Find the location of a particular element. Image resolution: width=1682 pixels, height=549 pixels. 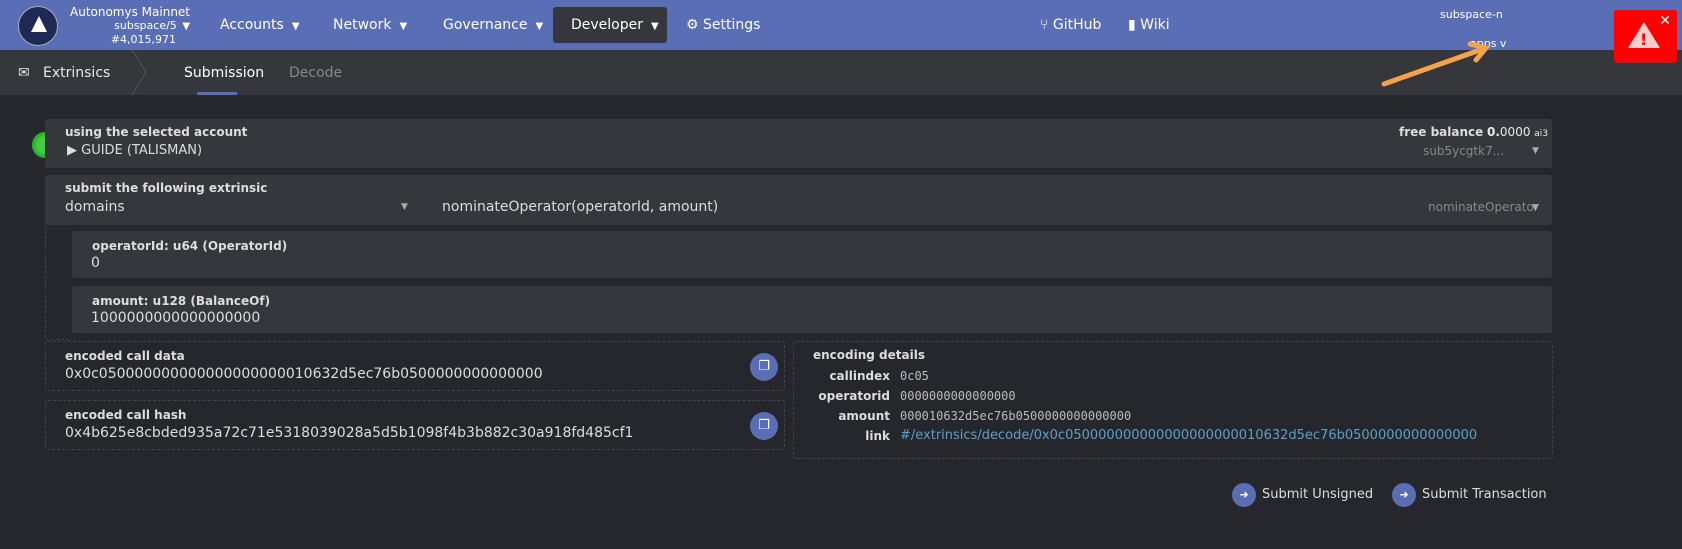

nav-label: Accounts is located at coordinates (252, 25).